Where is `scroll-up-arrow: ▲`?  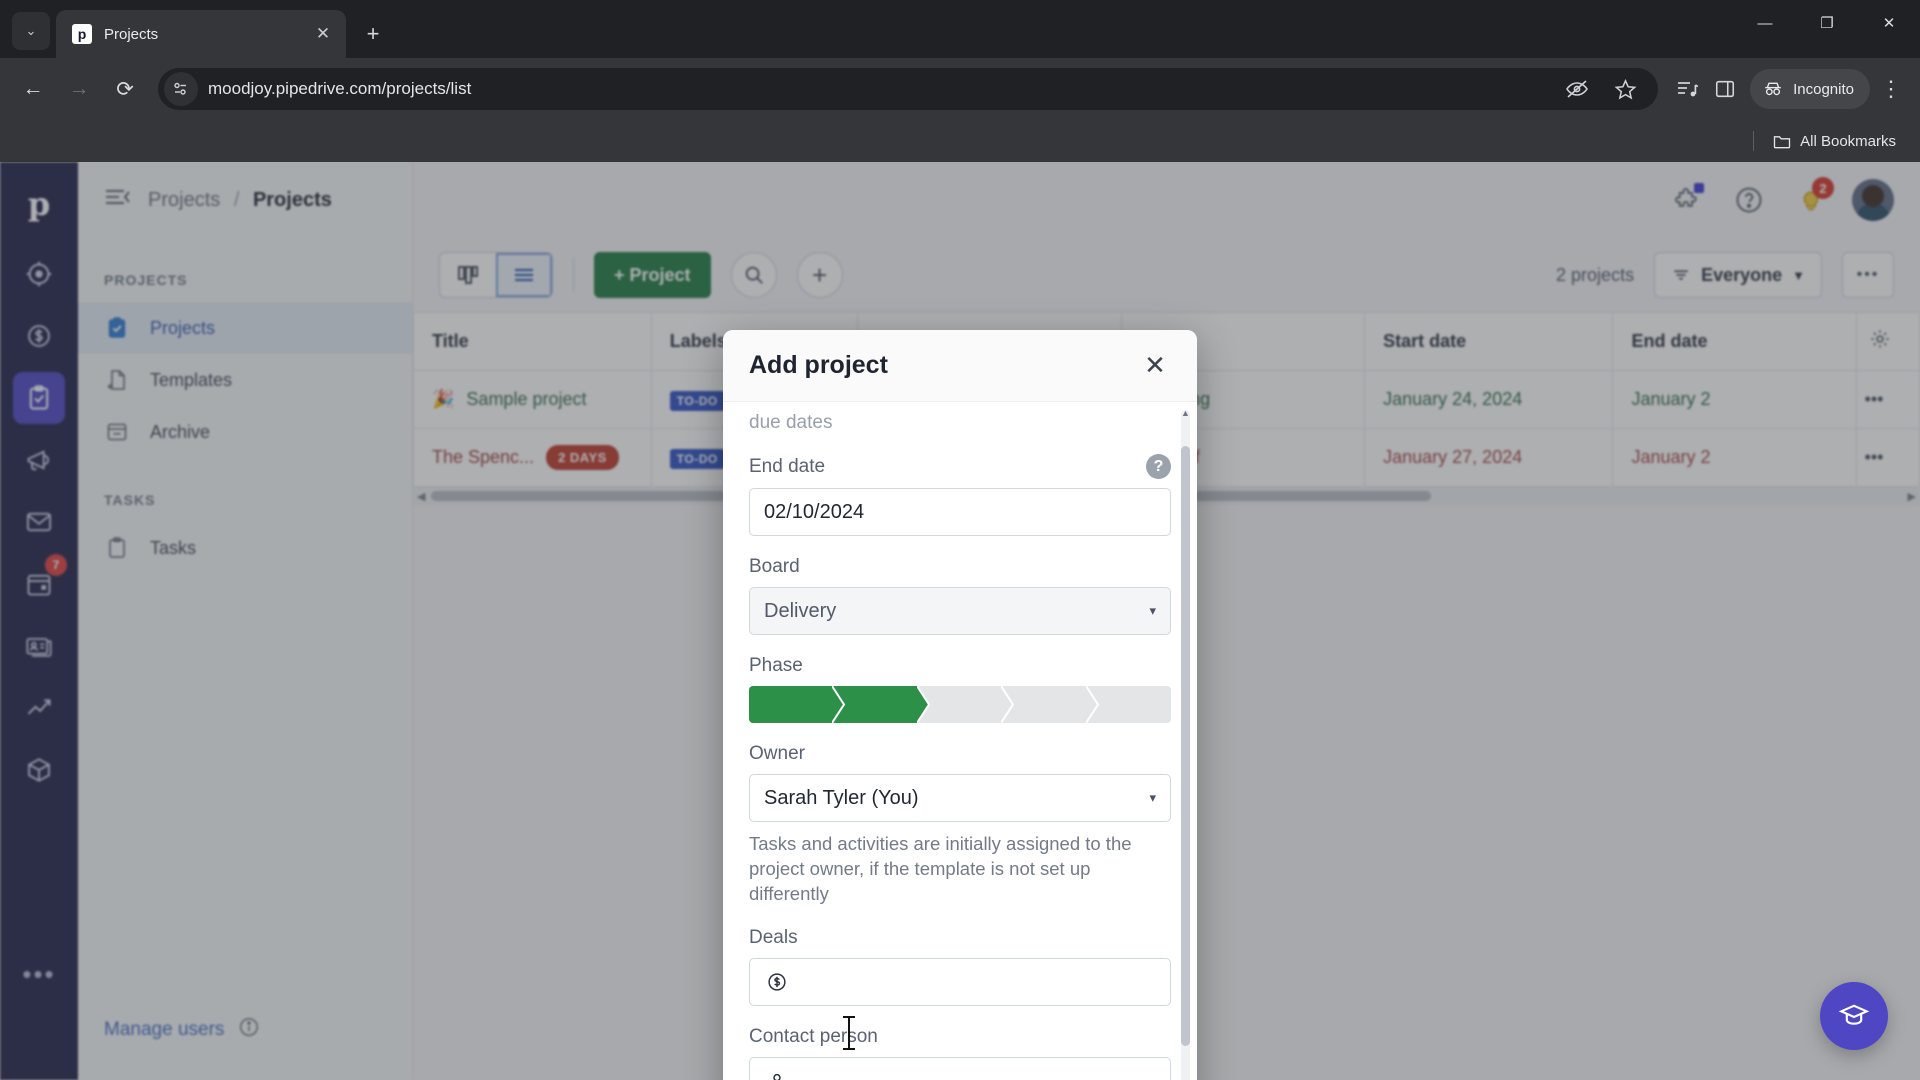 scroll-up-arrow: ▲ is located at coordinates (1185, 413).